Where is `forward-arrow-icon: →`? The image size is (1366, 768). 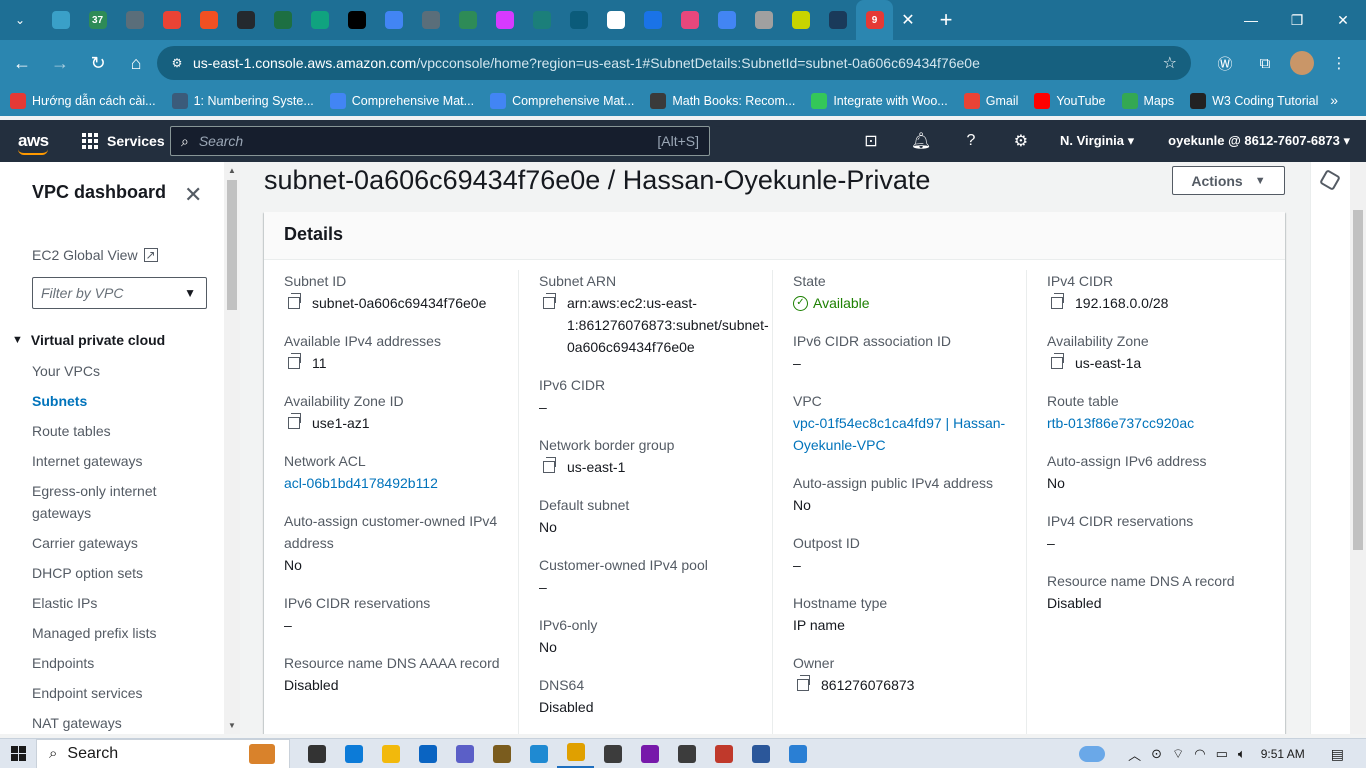
forward-arrow-icon: → is located at coordinates (60, 63).